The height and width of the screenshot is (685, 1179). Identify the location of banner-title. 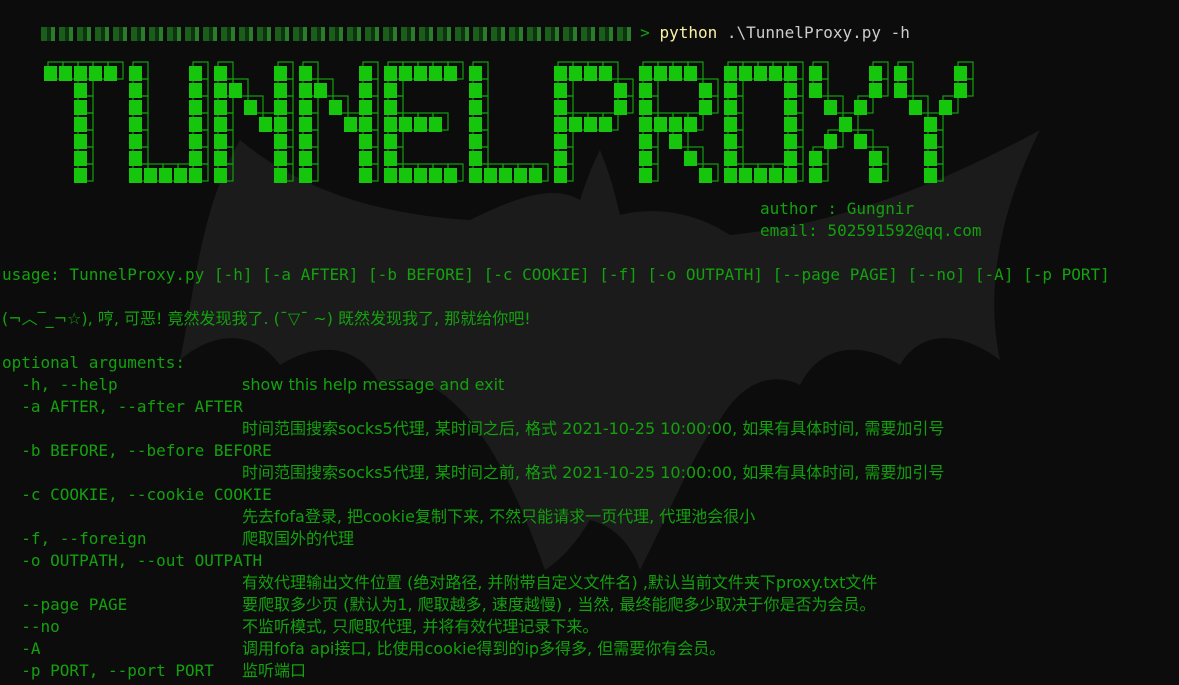
(509, 122).